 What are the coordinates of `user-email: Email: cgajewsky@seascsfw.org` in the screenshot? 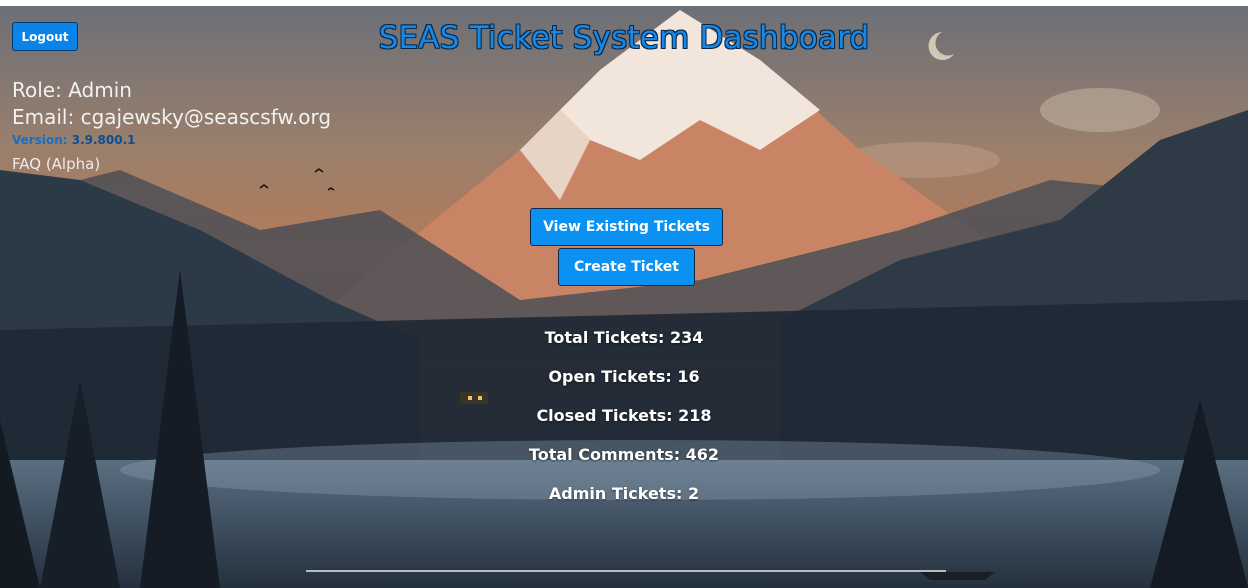 It's located at (172, 117).